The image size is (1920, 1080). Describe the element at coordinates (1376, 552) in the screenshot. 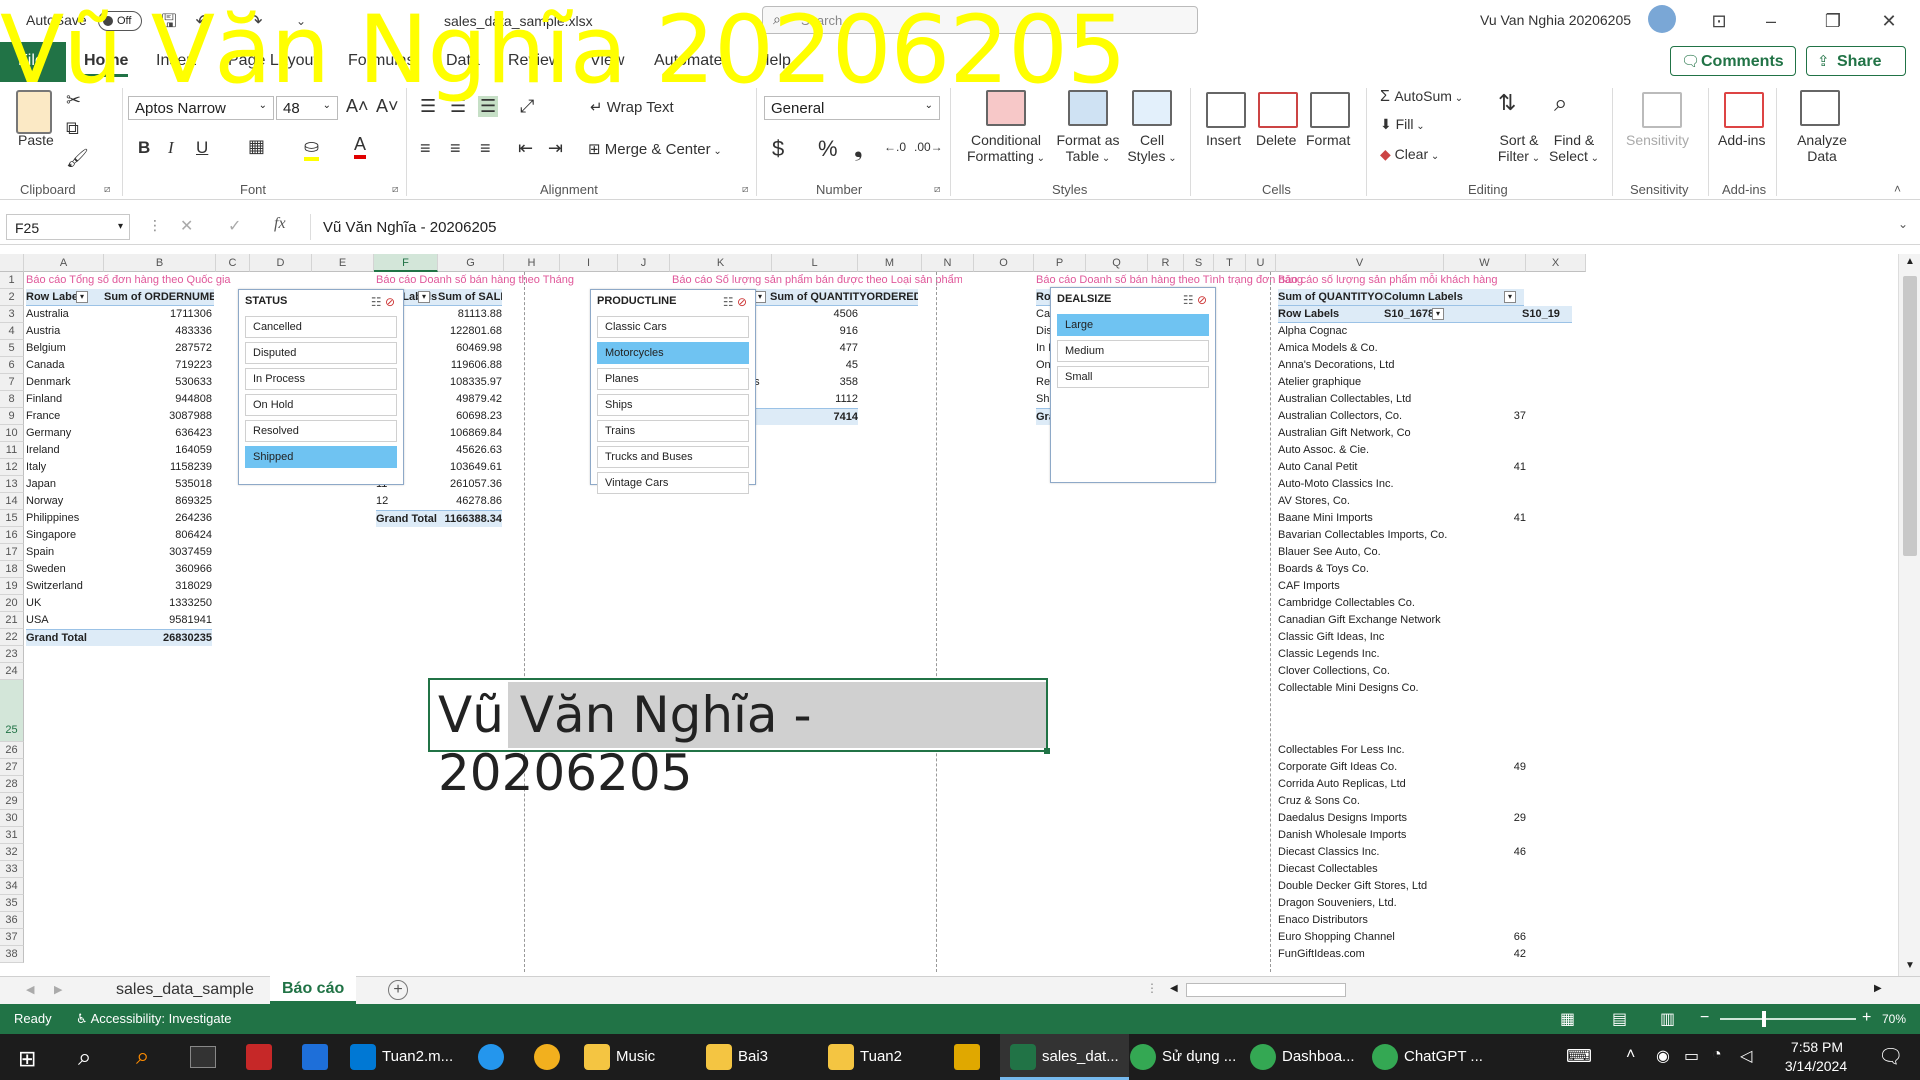

I see `pivot-row-label: Blauer See Auto, Co.` at that location.